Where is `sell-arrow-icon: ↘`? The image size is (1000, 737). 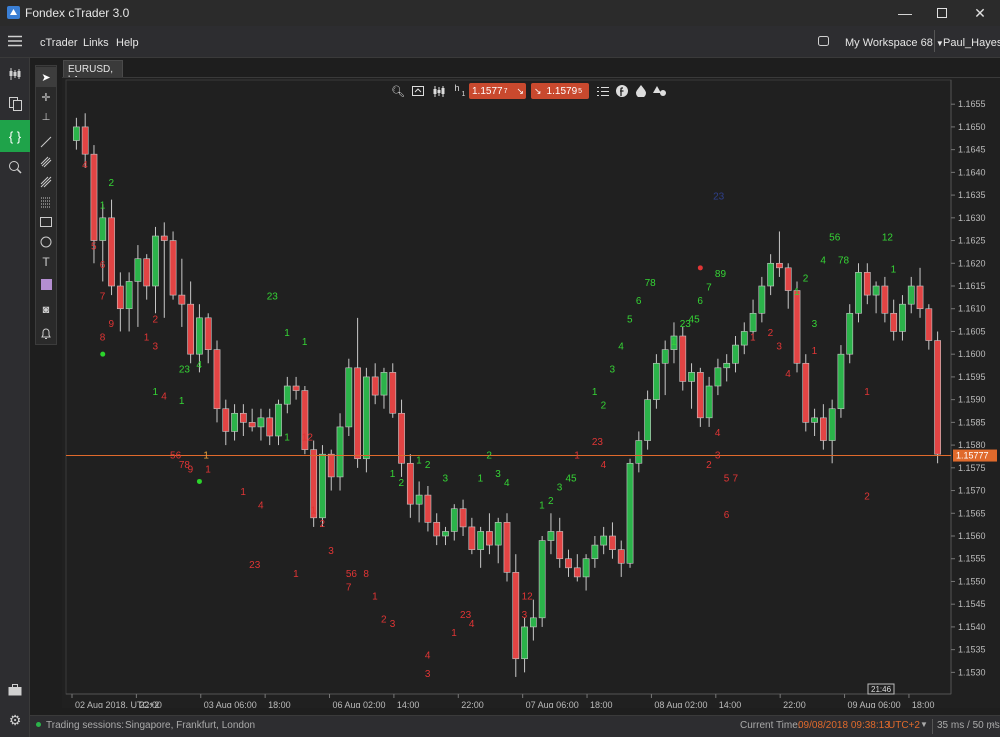
sell-arrow-icon: ↘ is located at coordinates (520, 90).